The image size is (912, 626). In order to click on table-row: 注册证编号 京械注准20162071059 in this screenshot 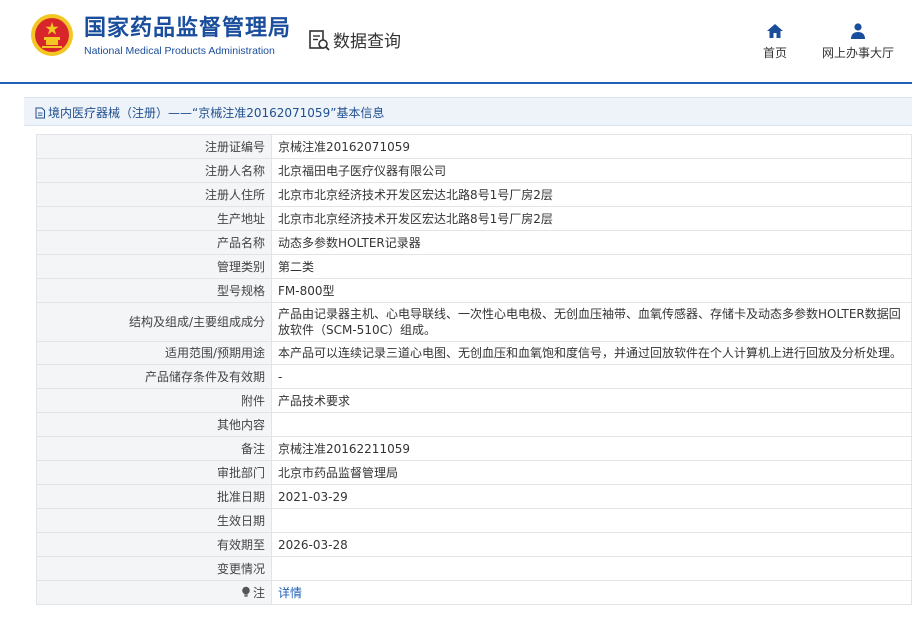, I will do `click(474, 146)`.